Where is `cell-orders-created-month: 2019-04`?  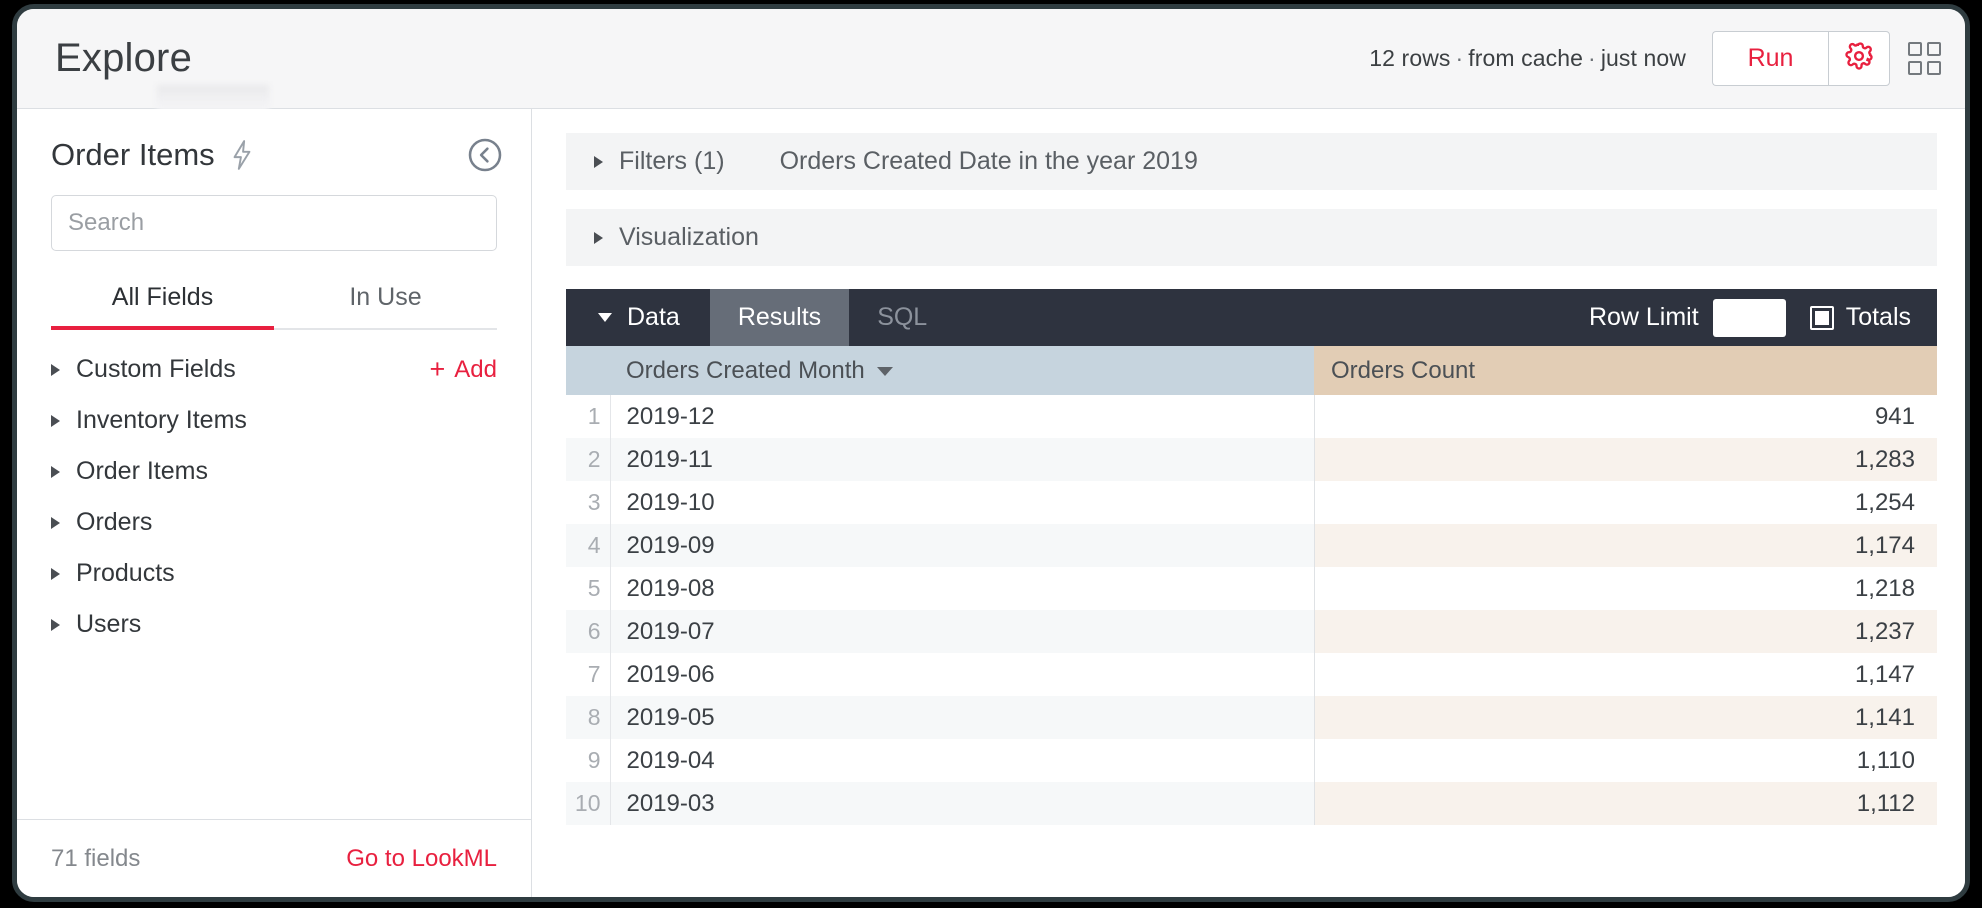 cell-orders-created-month: 2019-04 is located at coordinates (962, 760).